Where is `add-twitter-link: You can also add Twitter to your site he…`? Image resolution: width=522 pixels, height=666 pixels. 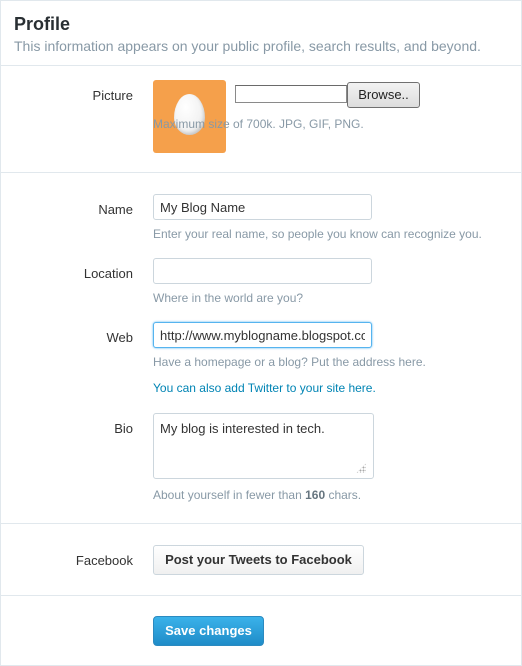 add-twitter-link: You can also add Twitter to your site he… is located at coordinates (264, 388).